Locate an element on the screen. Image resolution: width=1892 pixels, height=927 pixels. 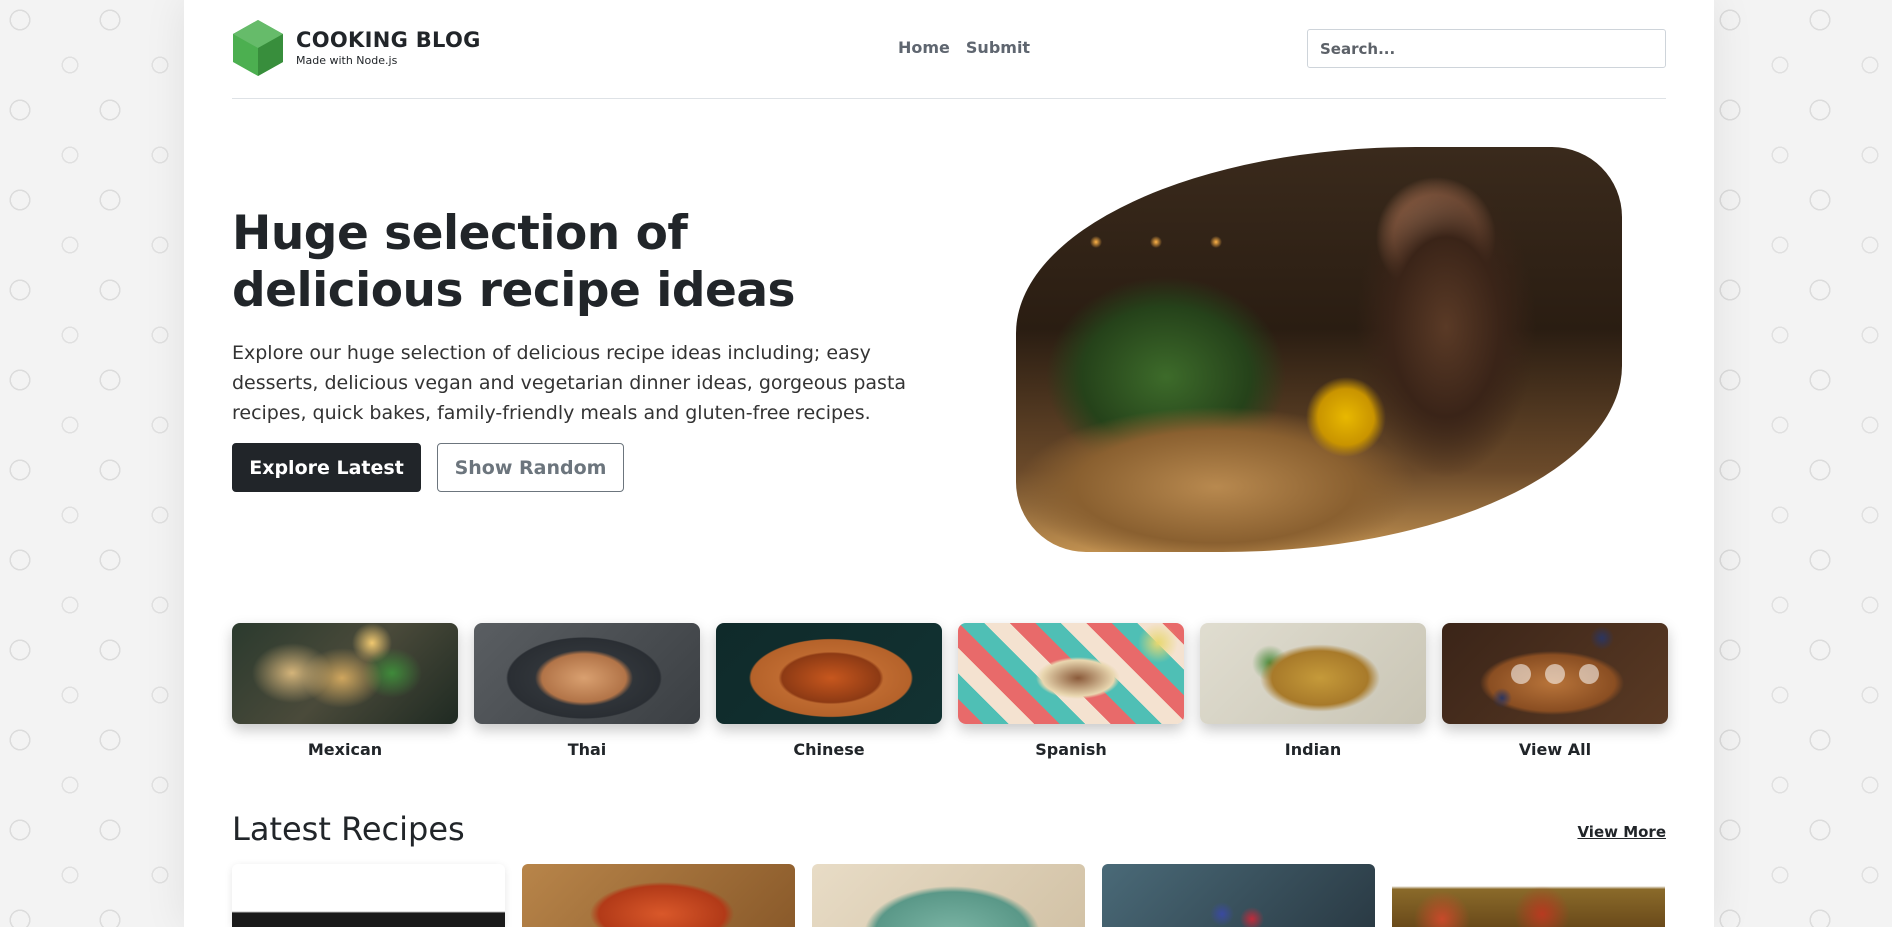
carousel-dots-icon is located at coordinates (1555, 673).